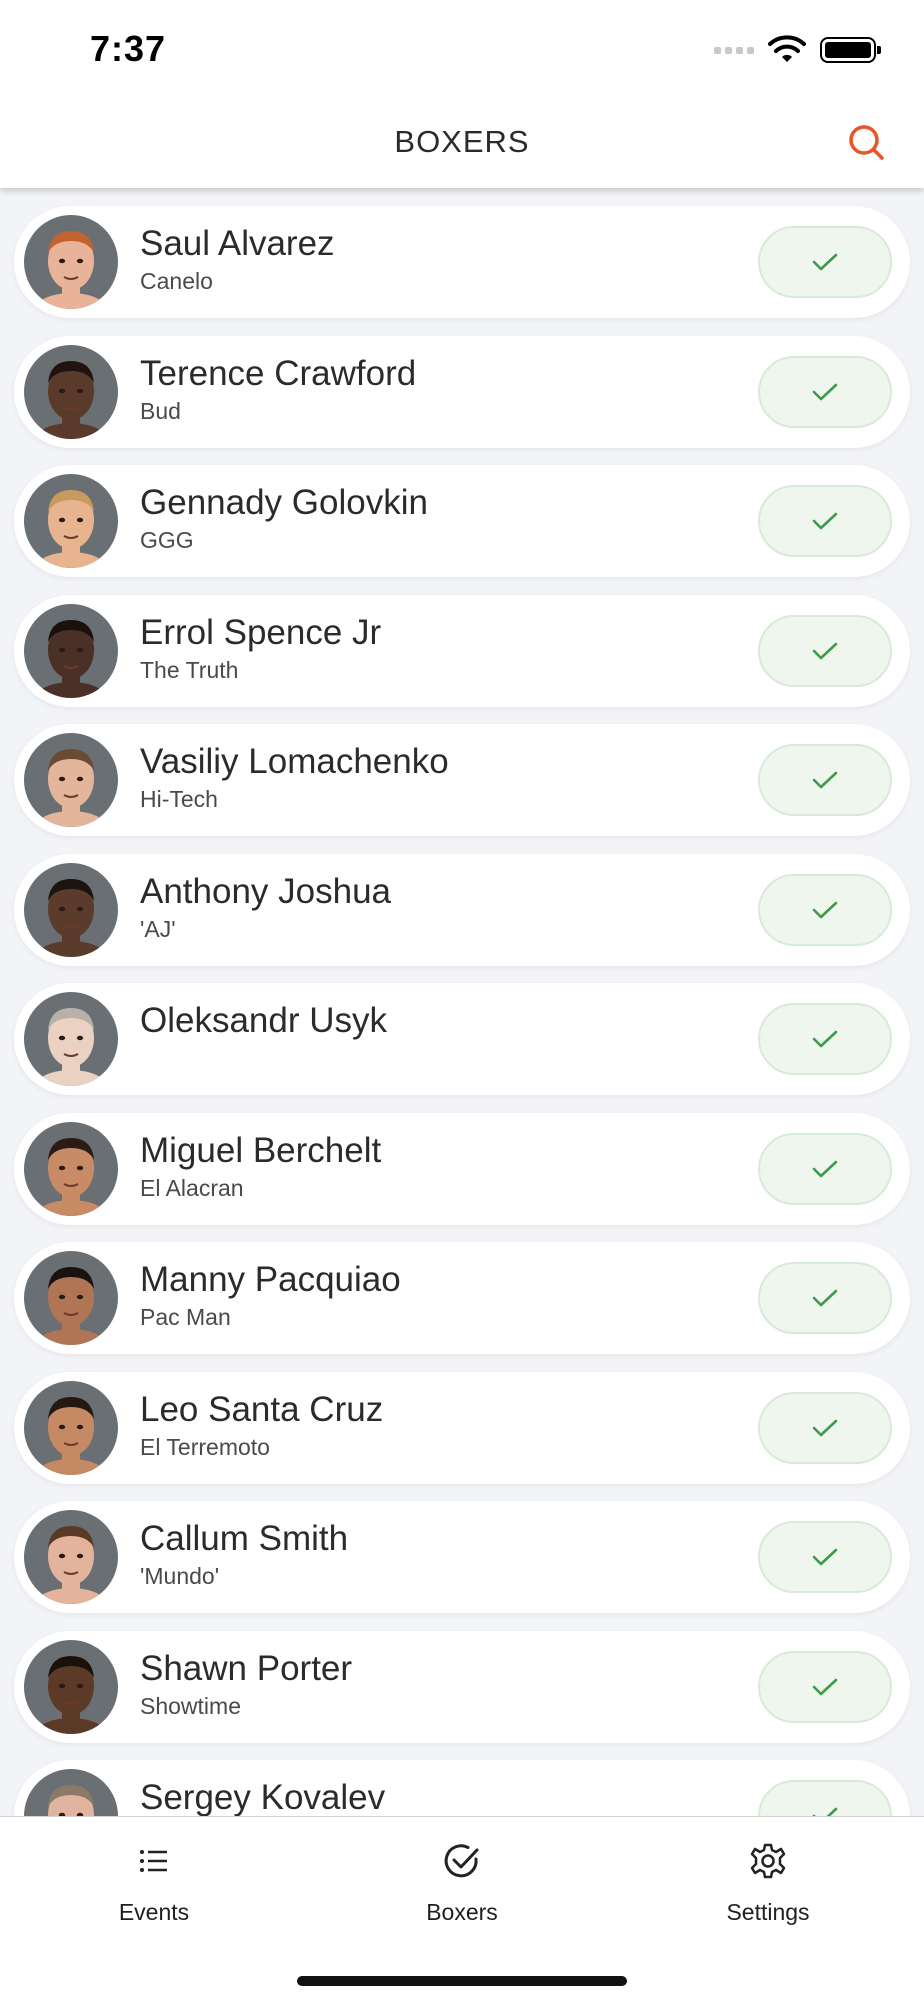 Image resolution: width=924 pixels, height=2000 pixels. I want to click on boxer-card: Miguel Berchelt El Alacran, so click(462, 1168).